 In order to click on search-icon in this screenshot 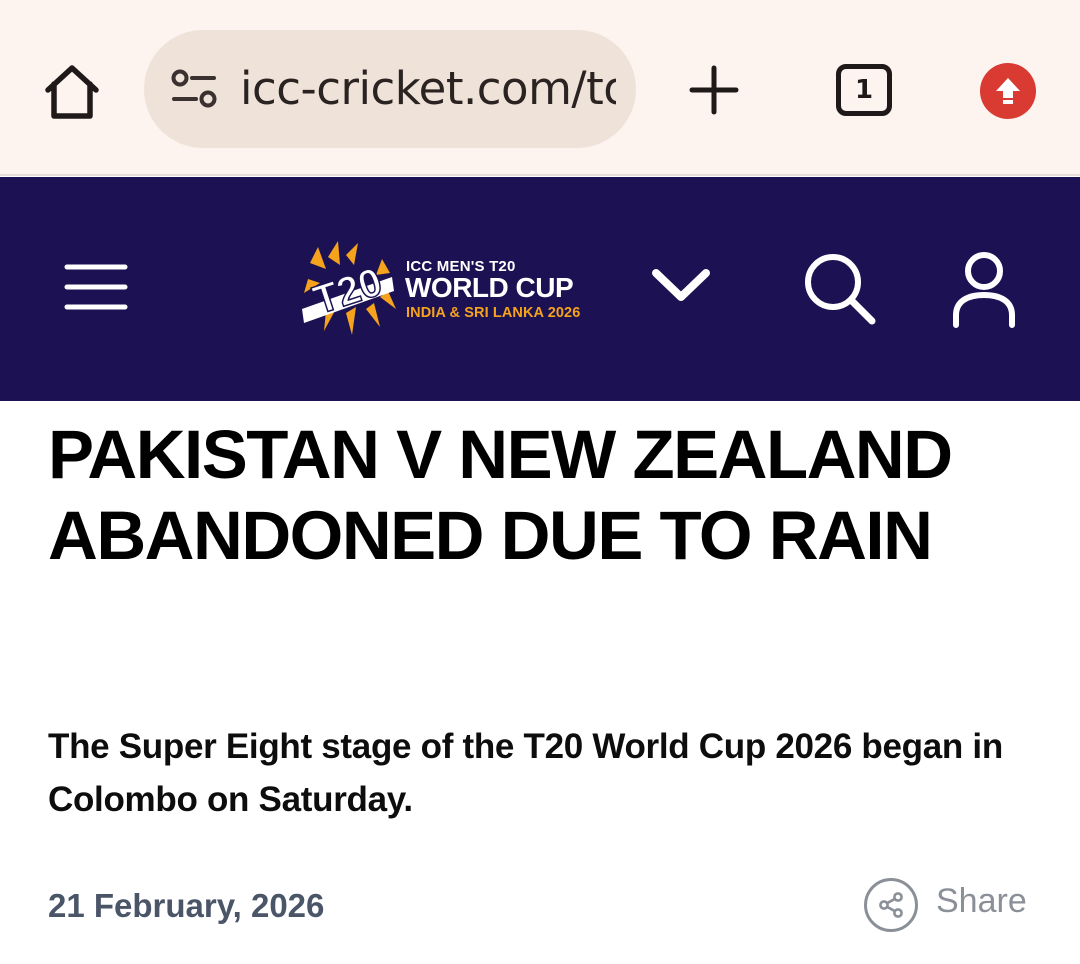, I will do `click(840, 289)`.